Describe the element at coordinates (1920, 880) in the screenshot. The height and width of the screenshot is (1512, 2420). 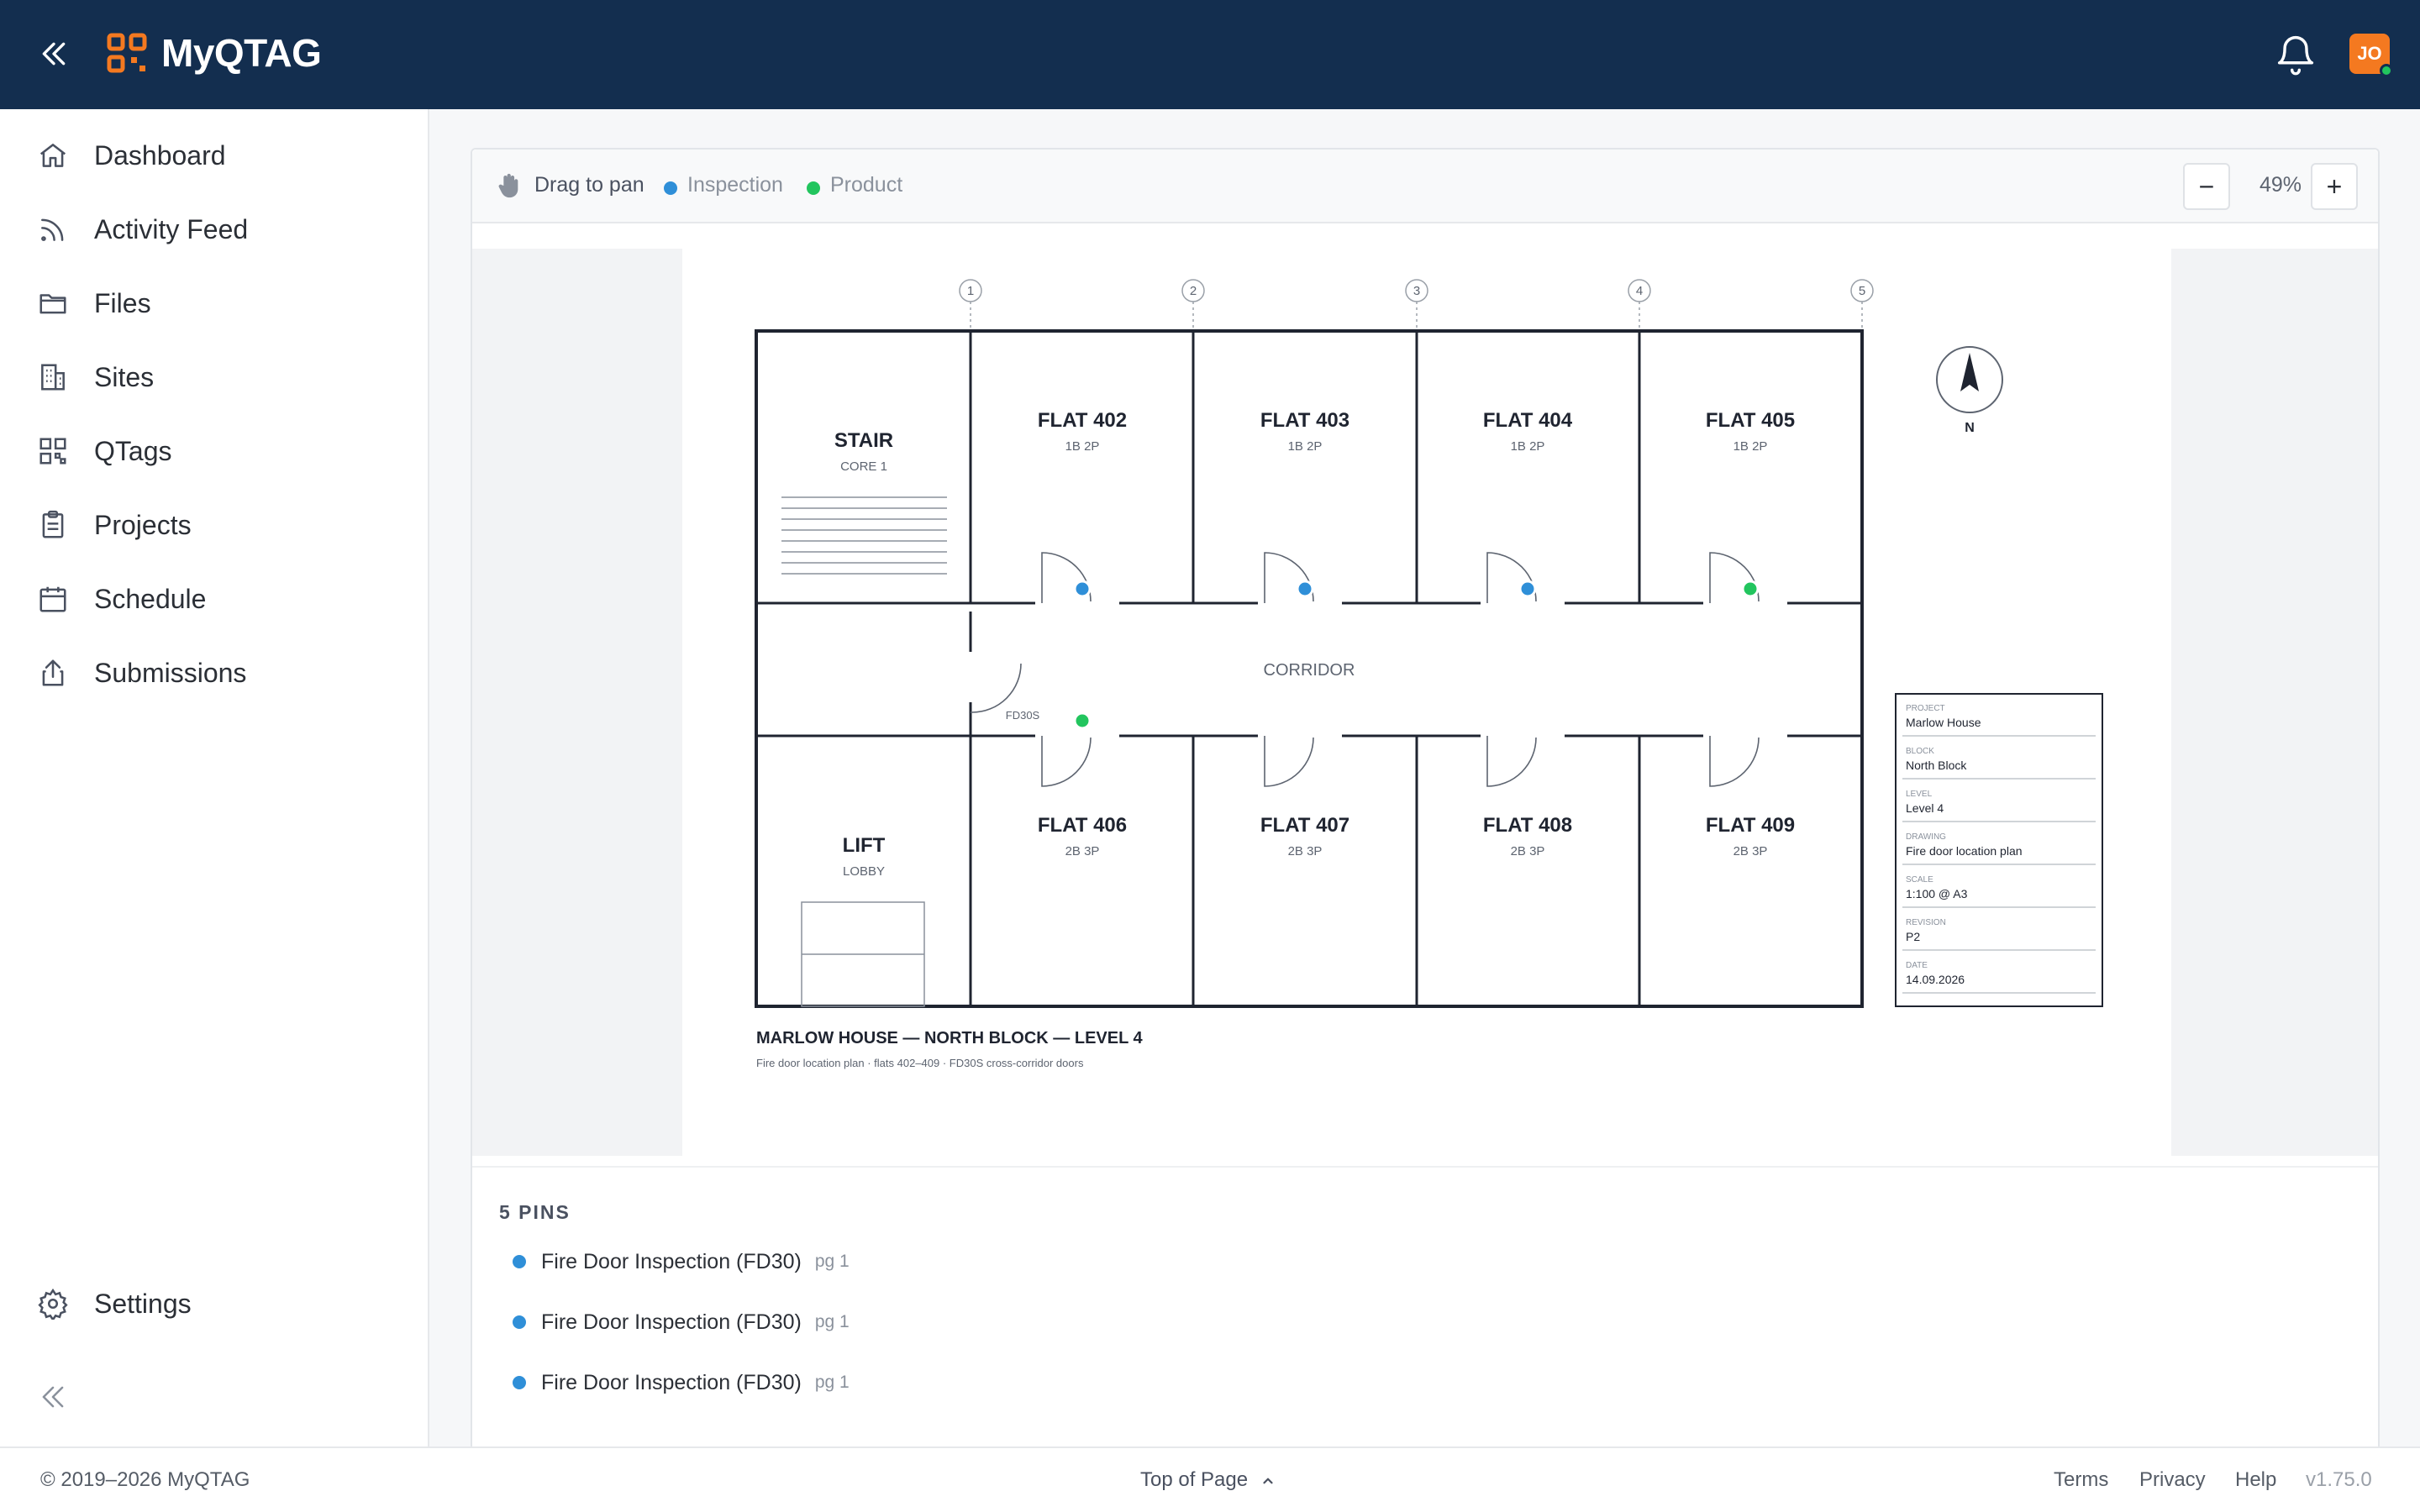
I see `title-block-label: SCALE` at that location.